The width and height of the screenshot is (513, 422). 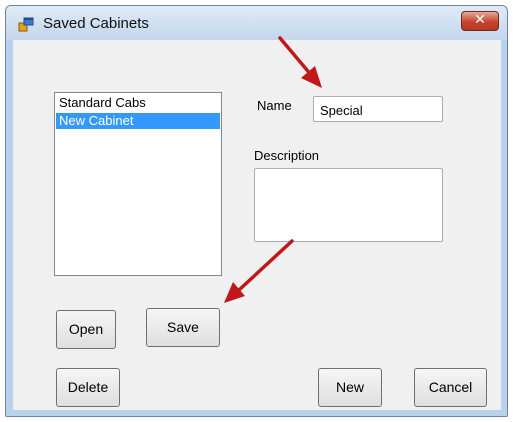 What do you see at coordinates (138, 184) in the screenshot?
I see `cabinet-listbox: Standard Cabs New Cabinet` at bounding box center [138, 184].